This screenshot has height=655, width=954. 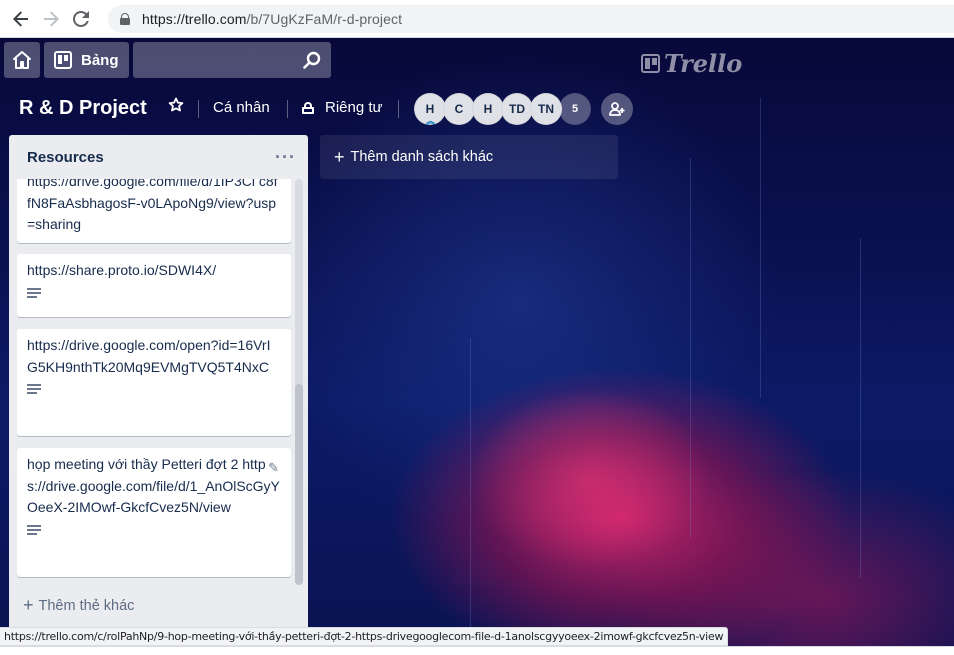 I want to click on forward-icon, so click(x=51, y=19).